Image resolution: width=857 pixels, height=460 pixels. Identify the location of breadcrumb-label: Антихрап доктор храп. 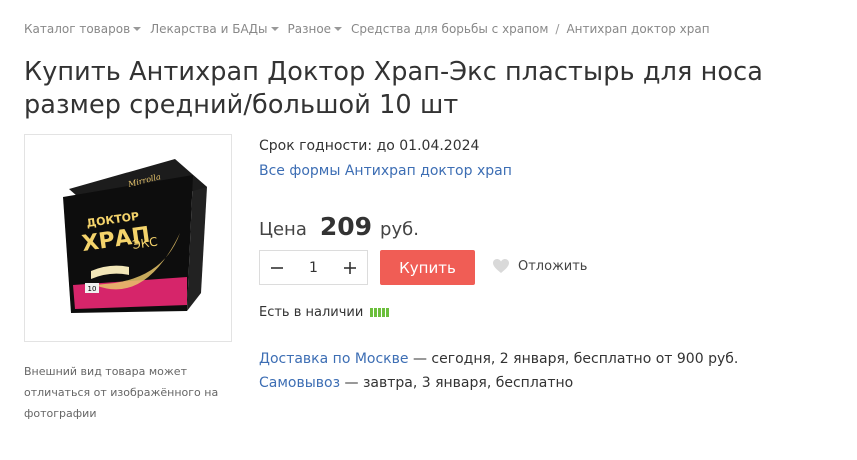
(638, 29).